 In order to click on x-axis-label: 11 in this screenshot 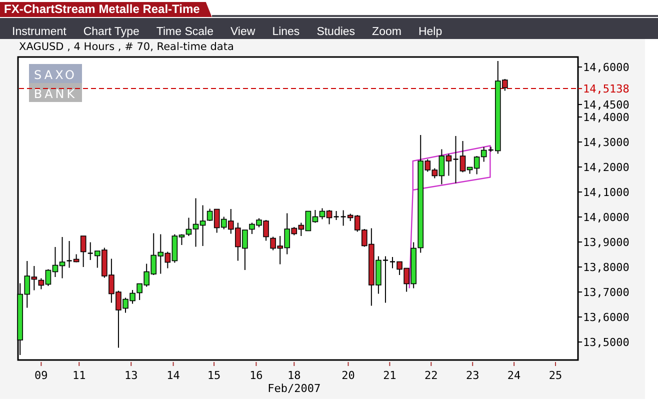, I will do `click(79, 375)`.